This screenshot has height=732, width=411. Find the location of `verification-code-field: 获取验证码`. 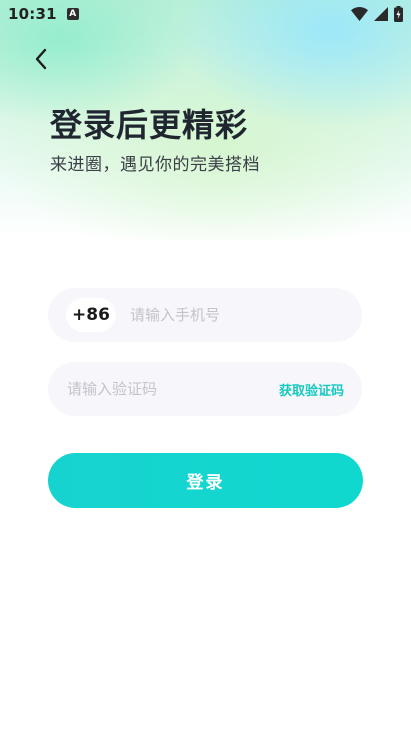

verification-code-field: 获取验证码 is located at coordinates (205, 389).